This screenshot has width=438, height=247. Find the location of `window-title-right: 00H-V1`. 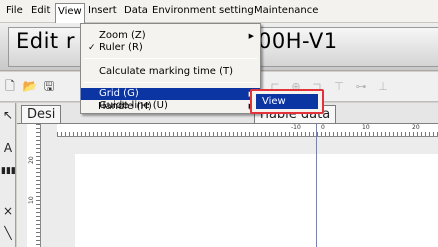

window-title-right: 00H-V1 is located at coordinates (298, 41).